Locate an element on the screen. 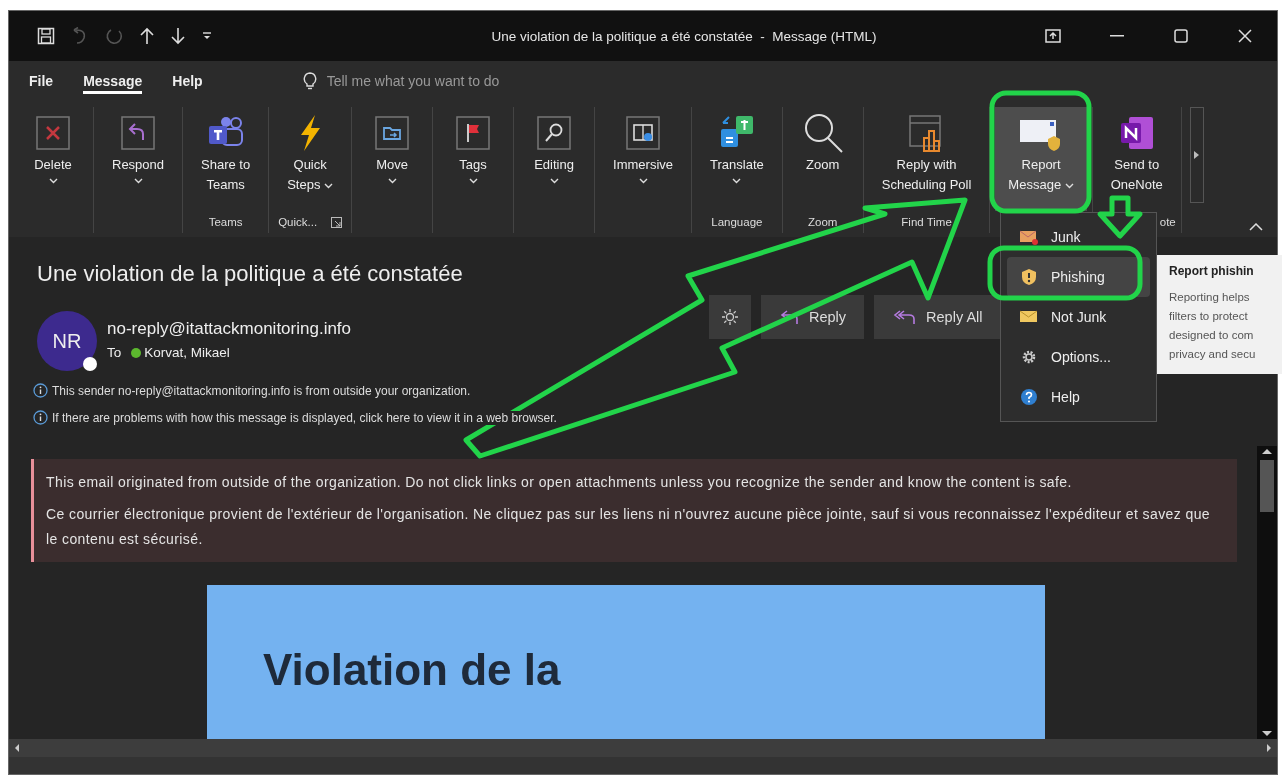 Image resolution: width=1282 pixels, height=775 pixels. search-field: Tell me what you want to do is located at coordinates (413, 81).